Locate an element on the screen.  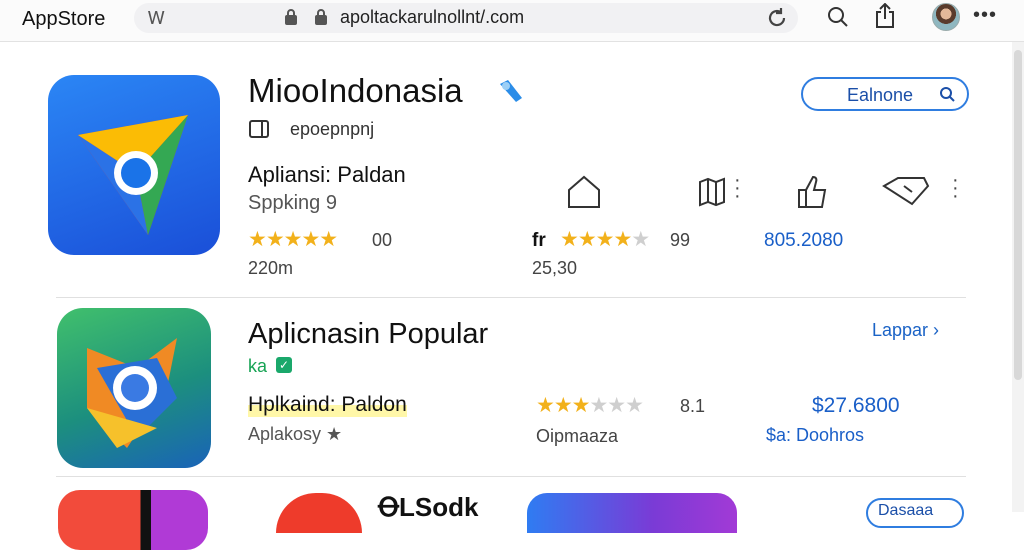
featured-star-rating: ★★★★★ is located at coordinates (293, 239).